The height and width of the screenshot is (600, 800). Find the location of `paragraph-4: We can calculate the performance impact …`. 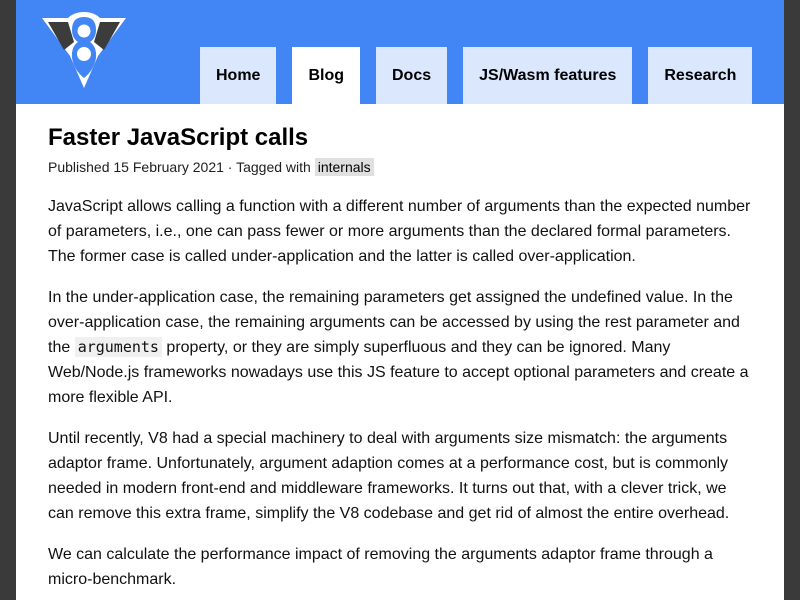

paragraph-4: We can calculate the performance impact … is located at coordinates (380, 567).